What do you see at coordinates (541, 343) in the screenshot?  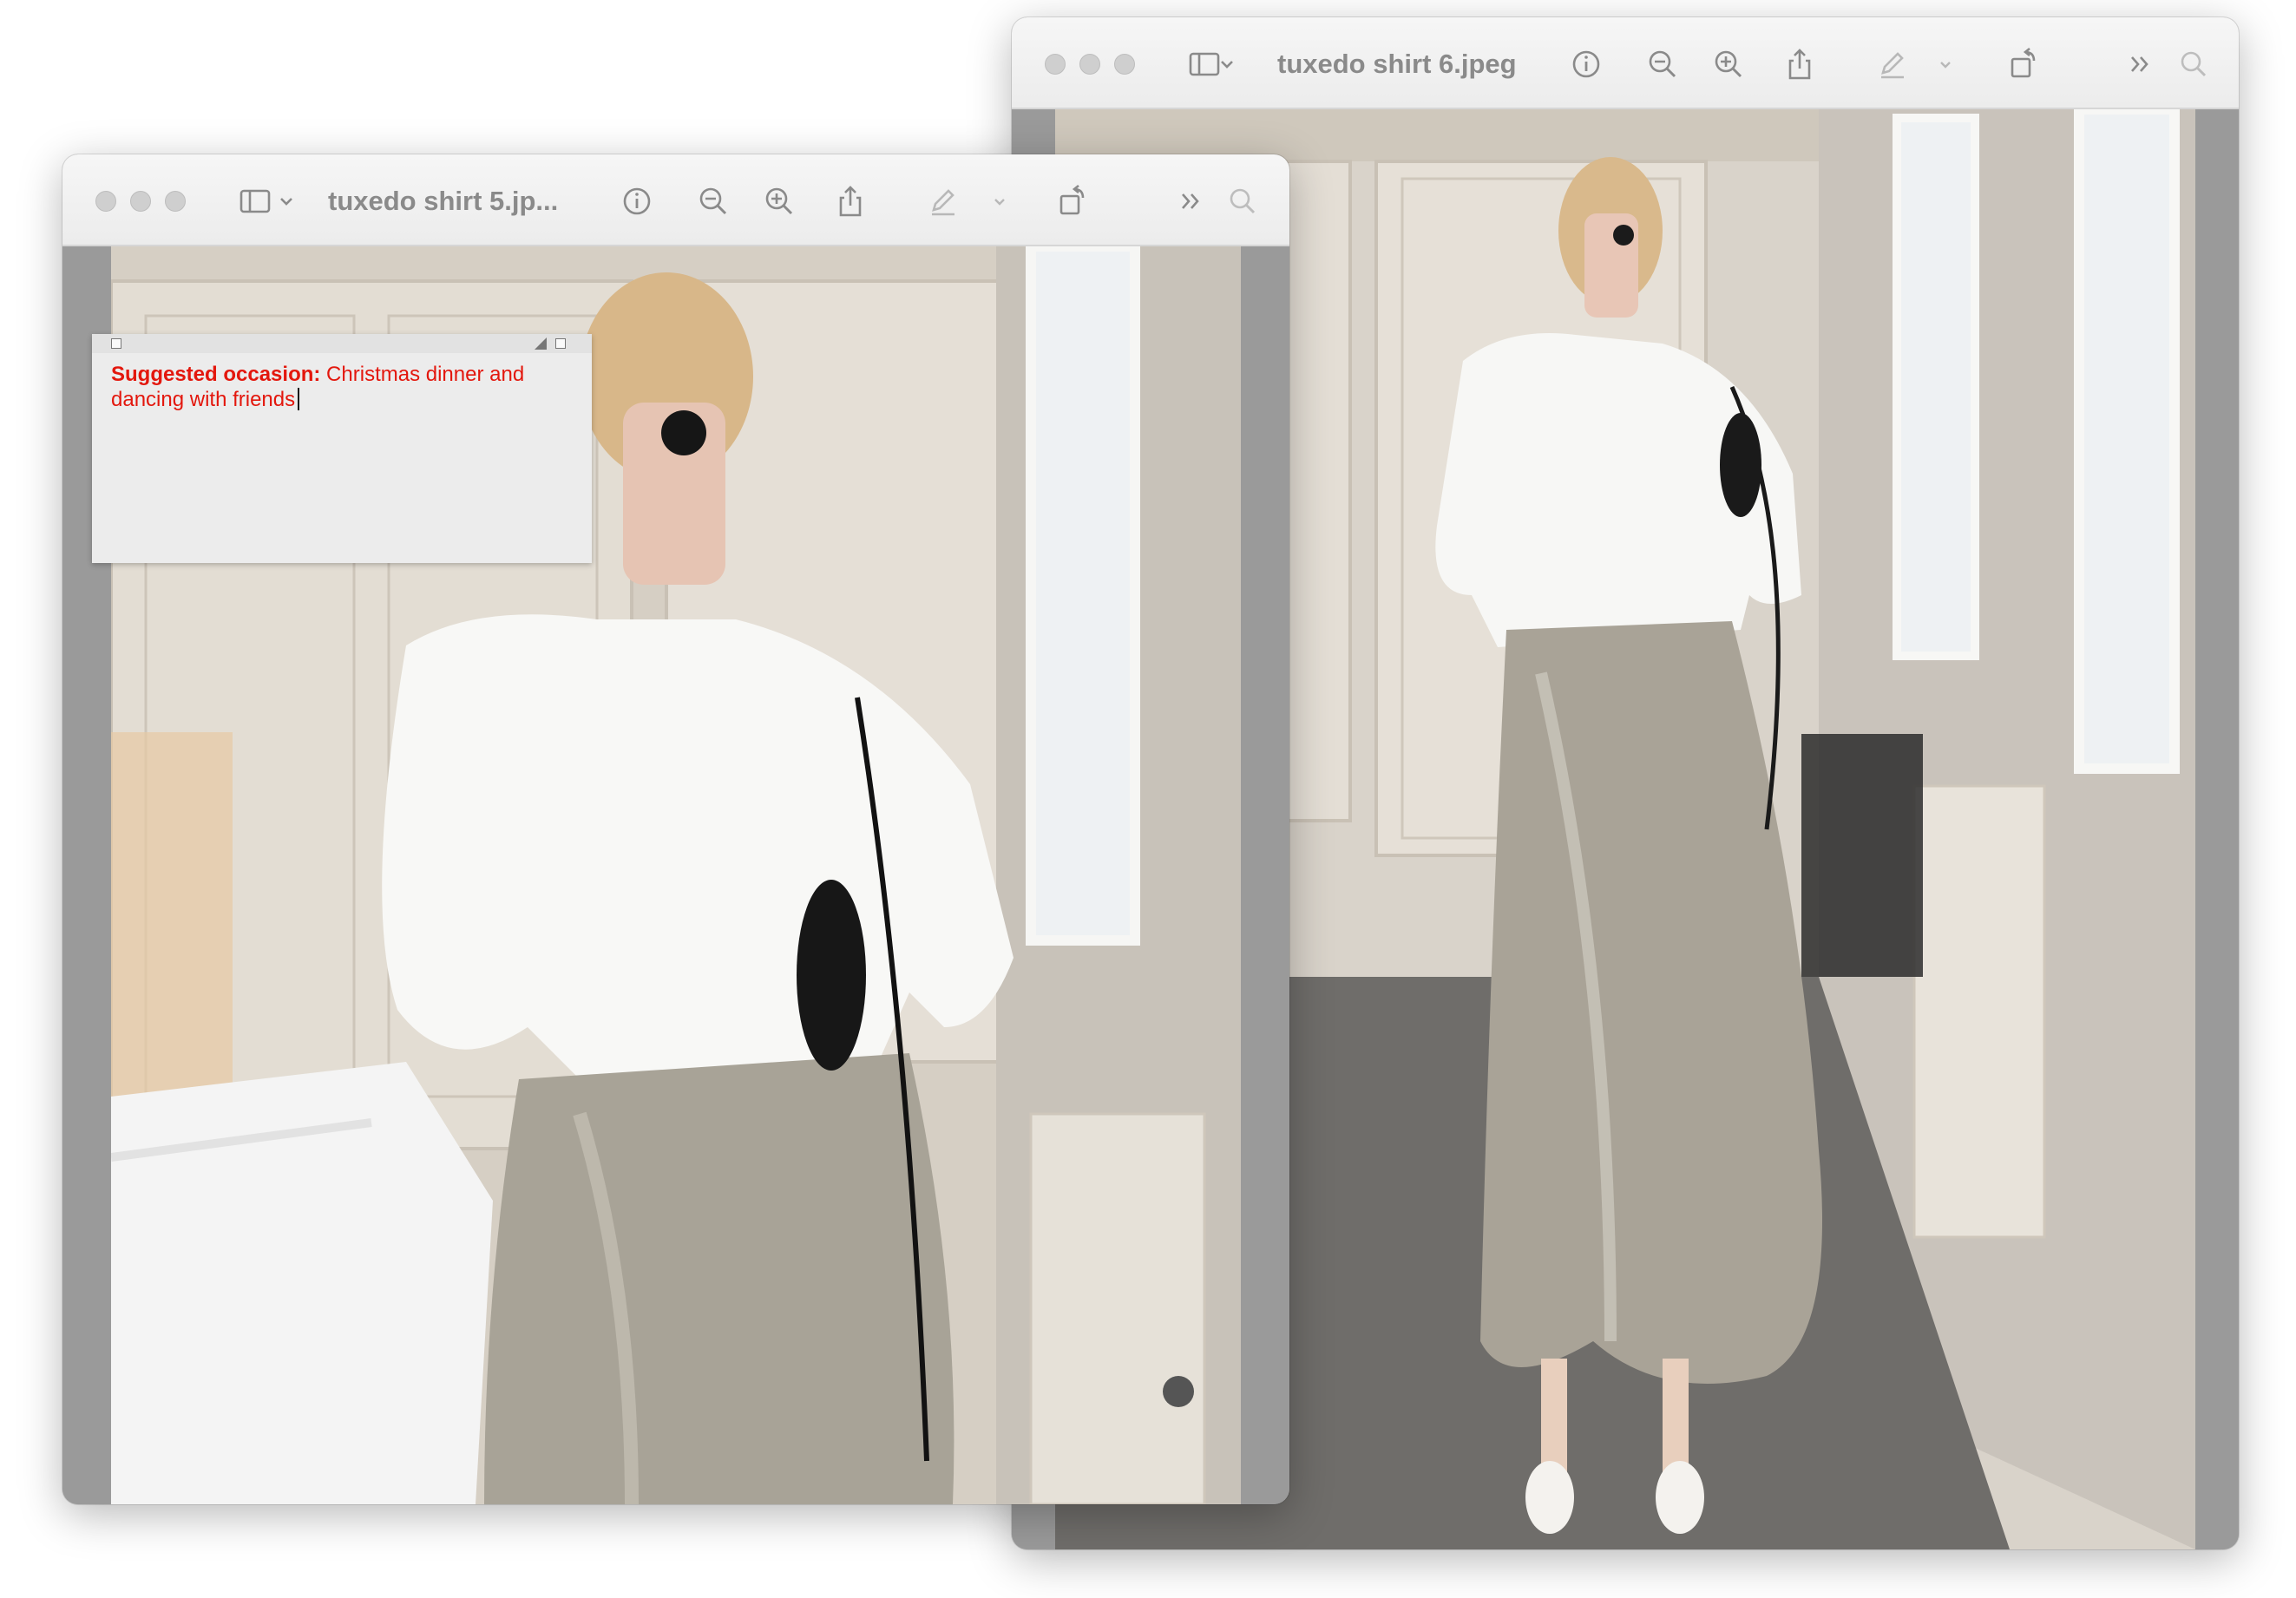 I see `note-resize-icon` at bounding box center [541, 343].